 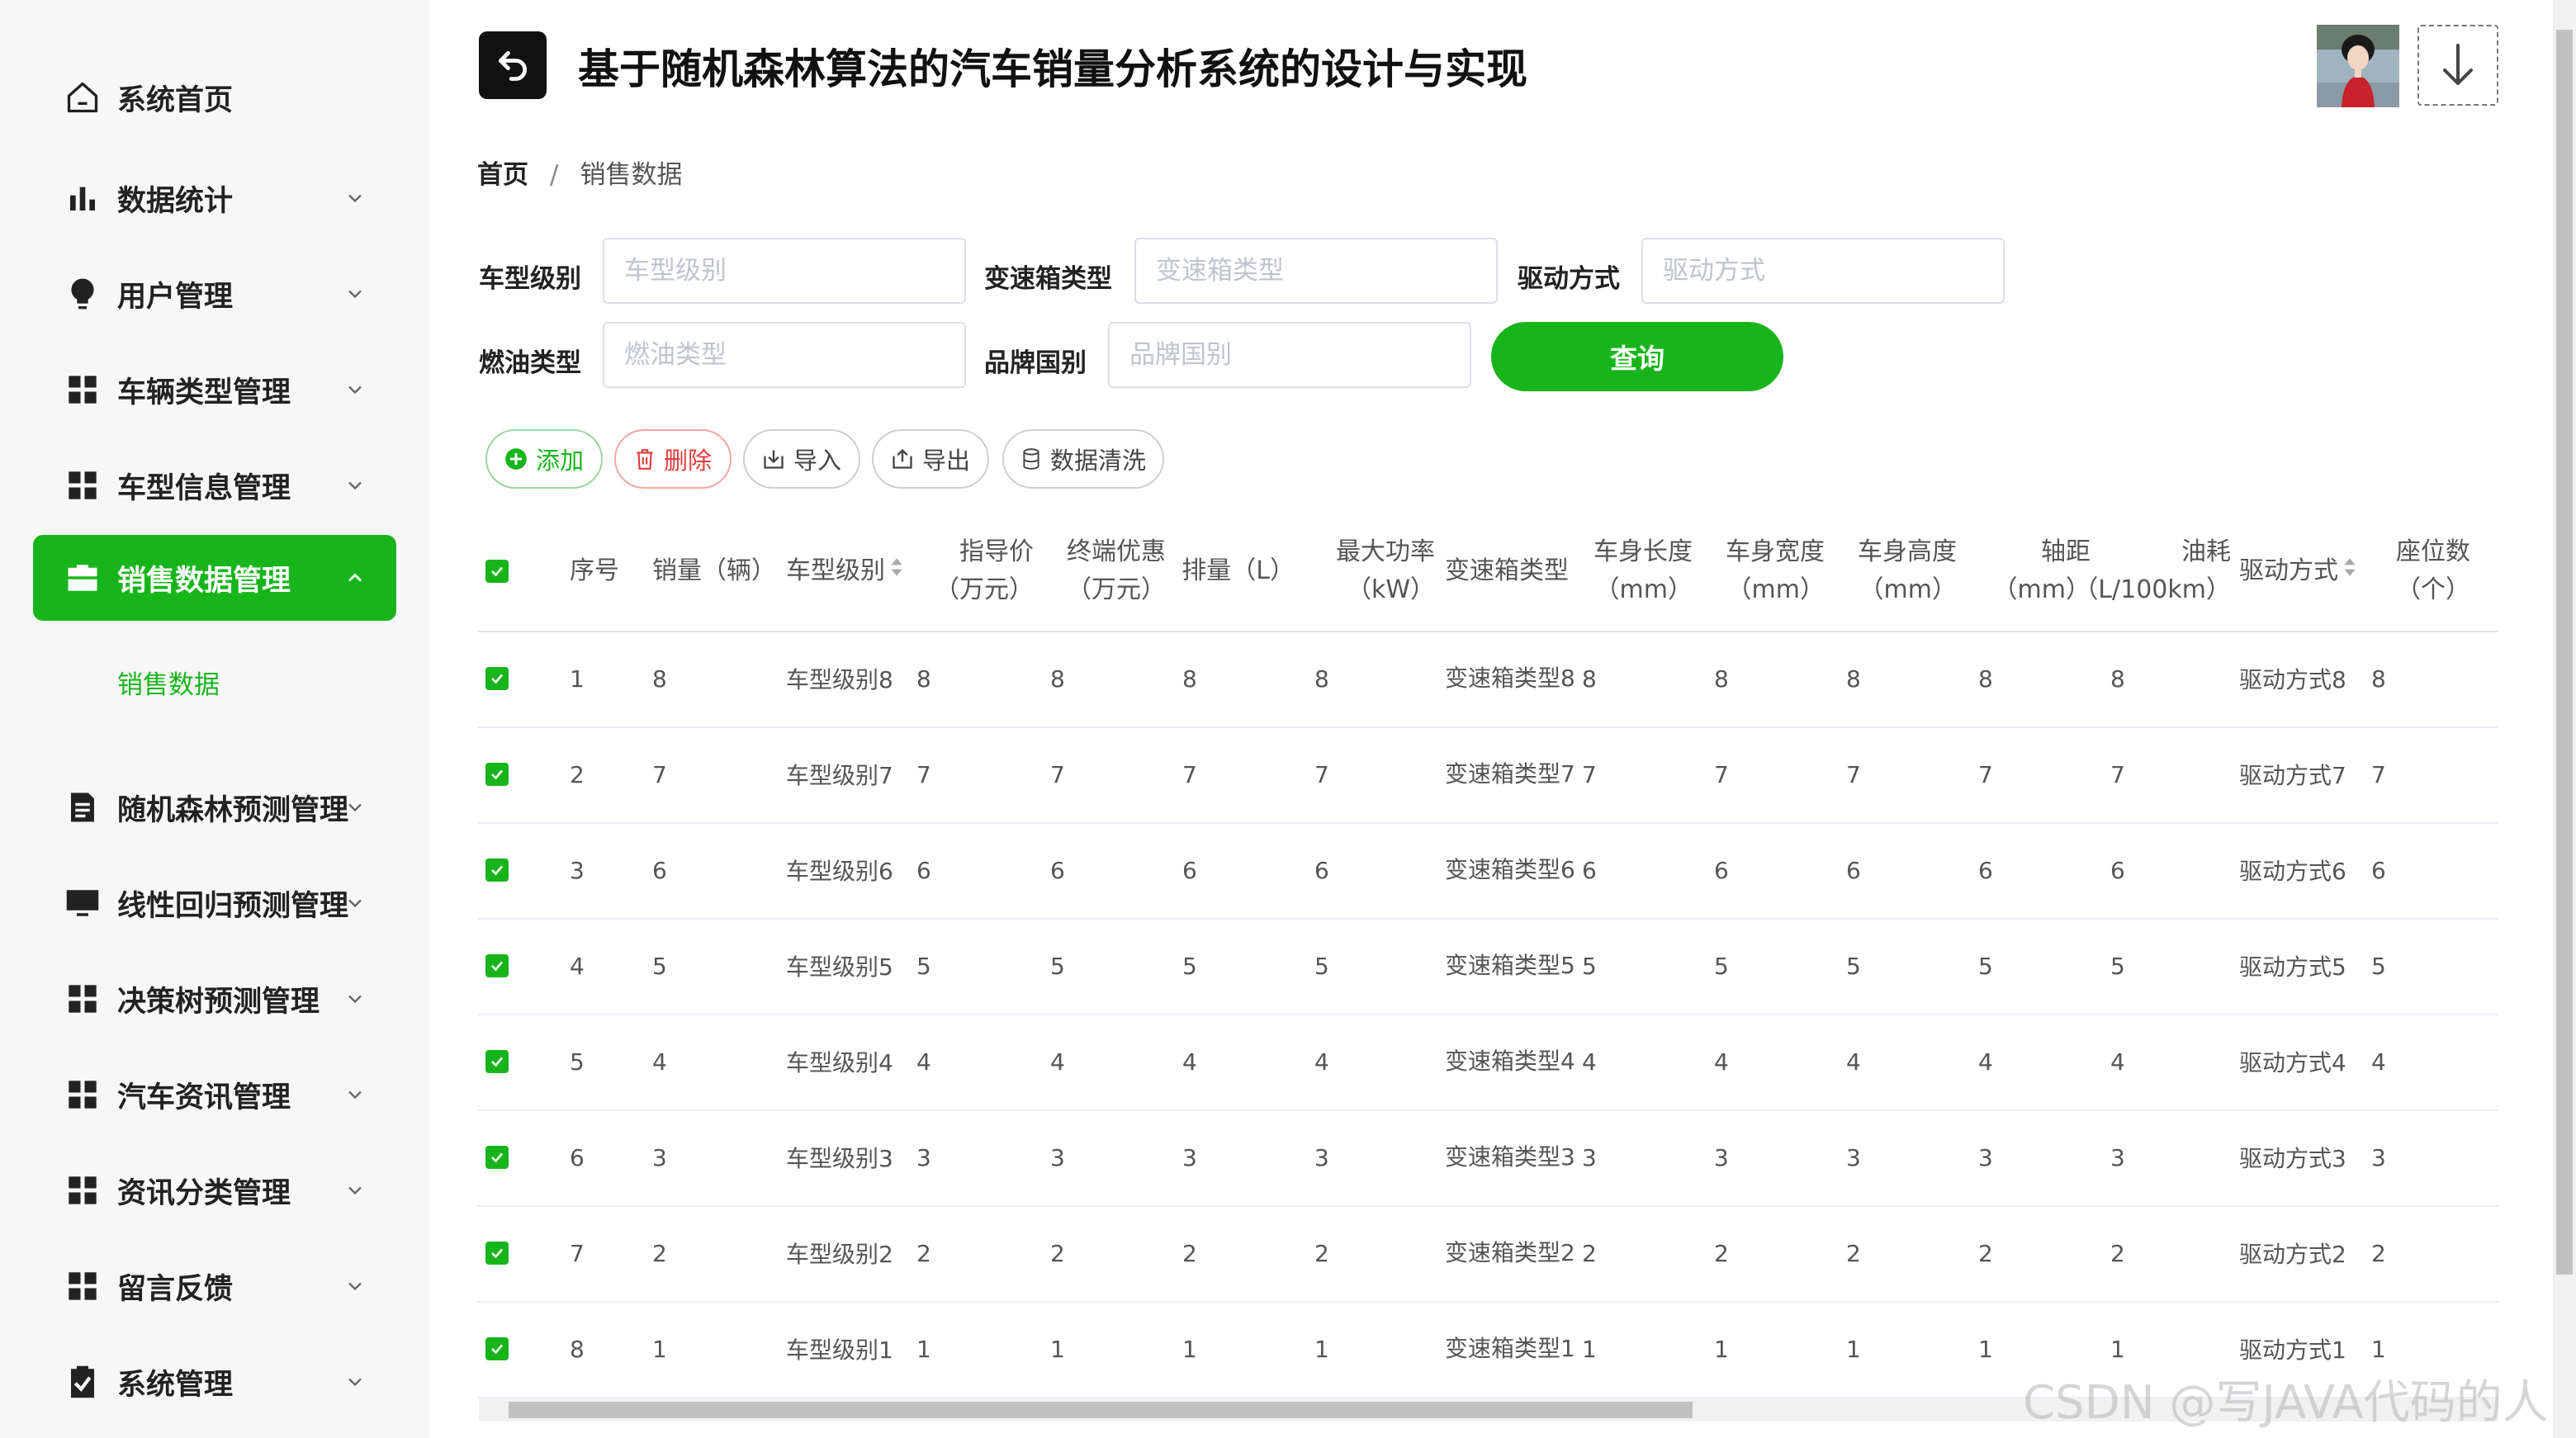 I want to click on sidebar-item-9: 汽车资讯管理, so click(x=214, y=1095).